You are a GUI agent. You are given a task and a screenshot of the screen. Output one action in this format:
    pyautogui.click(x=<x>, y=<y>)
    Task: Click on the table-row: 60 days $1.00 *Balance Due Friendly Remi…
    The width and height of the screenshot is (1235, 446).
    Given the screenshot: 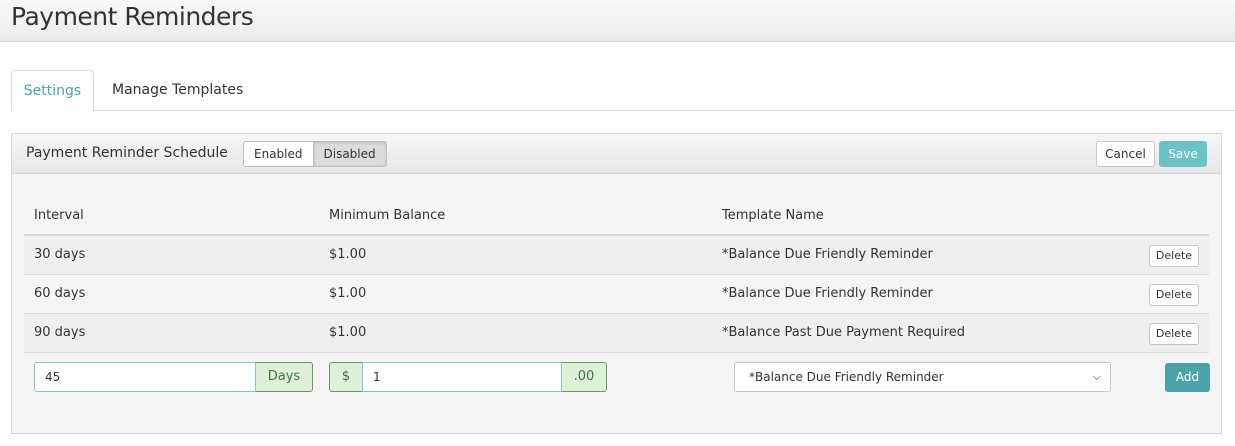 What is the action you would take?
    pyautogui.click(x=616, y=293)
    